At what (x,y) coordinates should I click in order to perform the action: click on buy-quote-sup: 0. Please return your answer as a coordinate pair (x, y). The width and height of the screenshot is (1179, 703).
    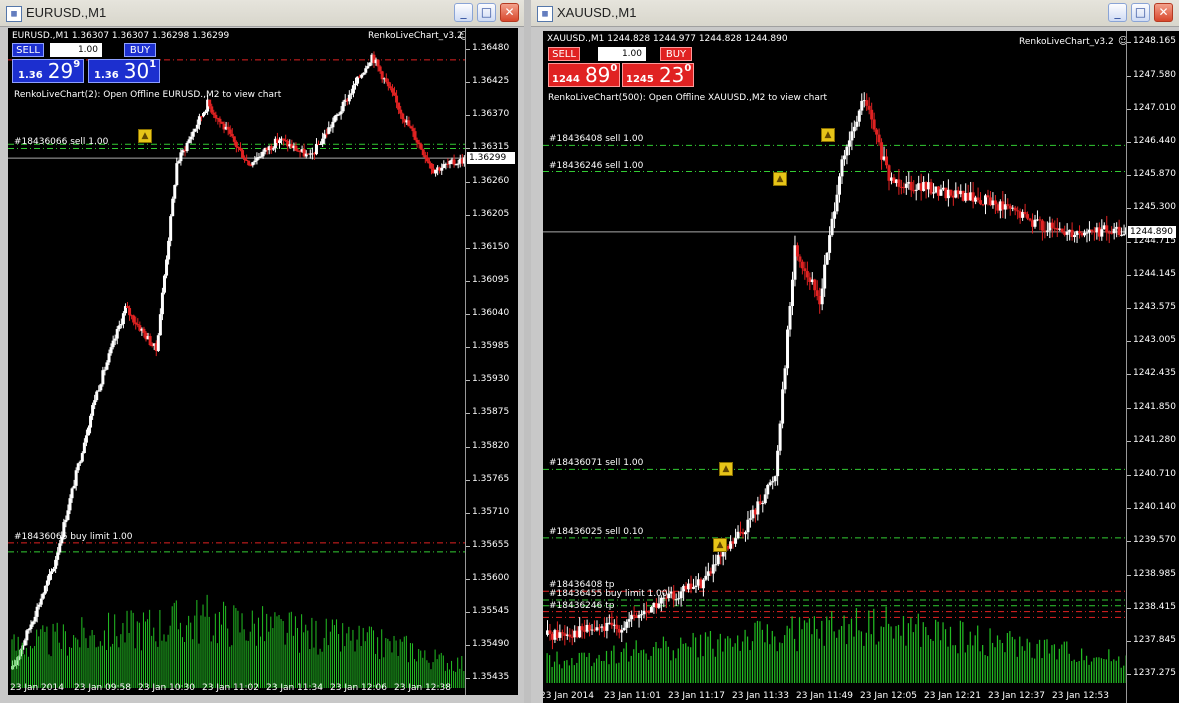
    Looking at the image, I should click on (688, 68).